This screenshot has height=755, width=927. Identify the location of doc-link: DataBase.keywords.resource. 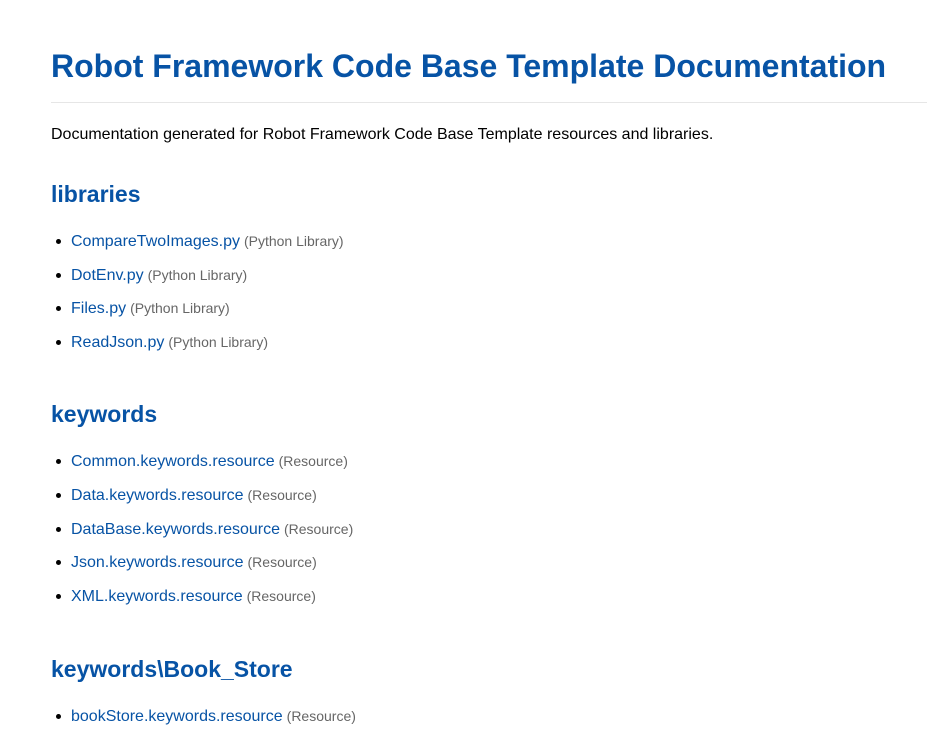
(175, 529).